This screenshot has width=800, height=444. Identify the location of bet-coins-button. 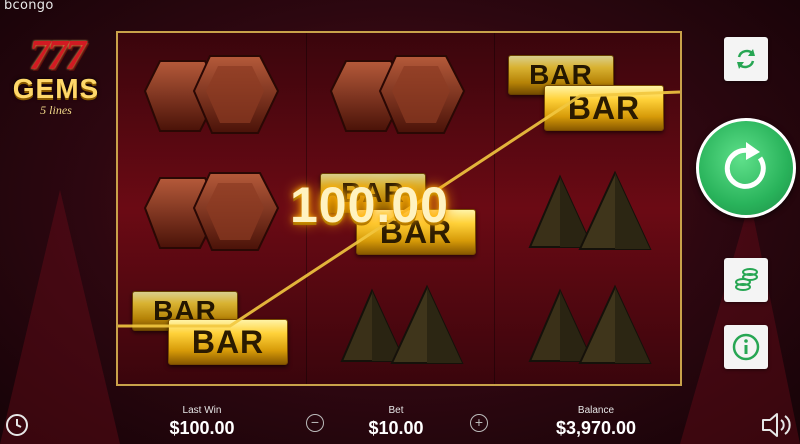
(746, 280).